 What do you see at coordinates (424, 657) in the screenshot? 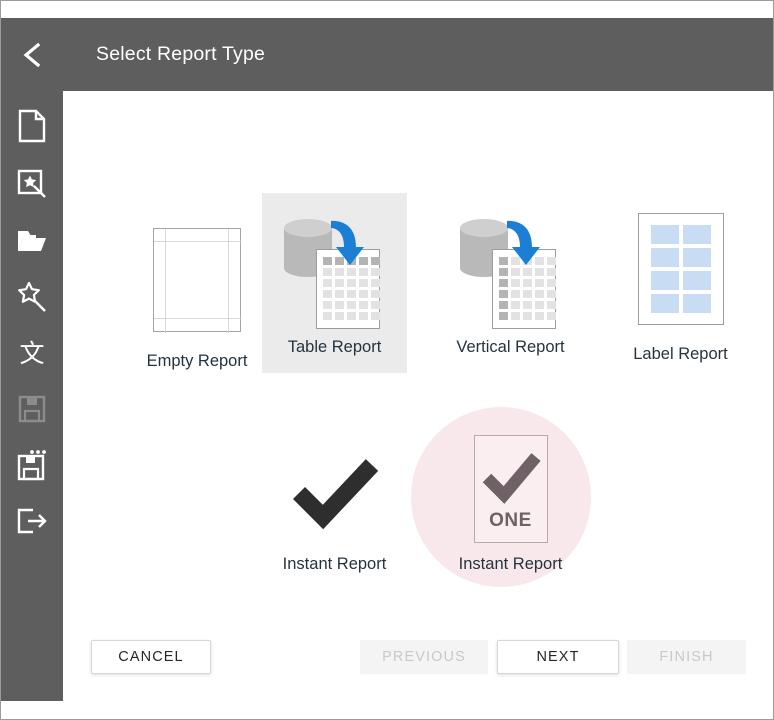
I see `previous-button: PREVIOUS` at bounding box center [424, 657].